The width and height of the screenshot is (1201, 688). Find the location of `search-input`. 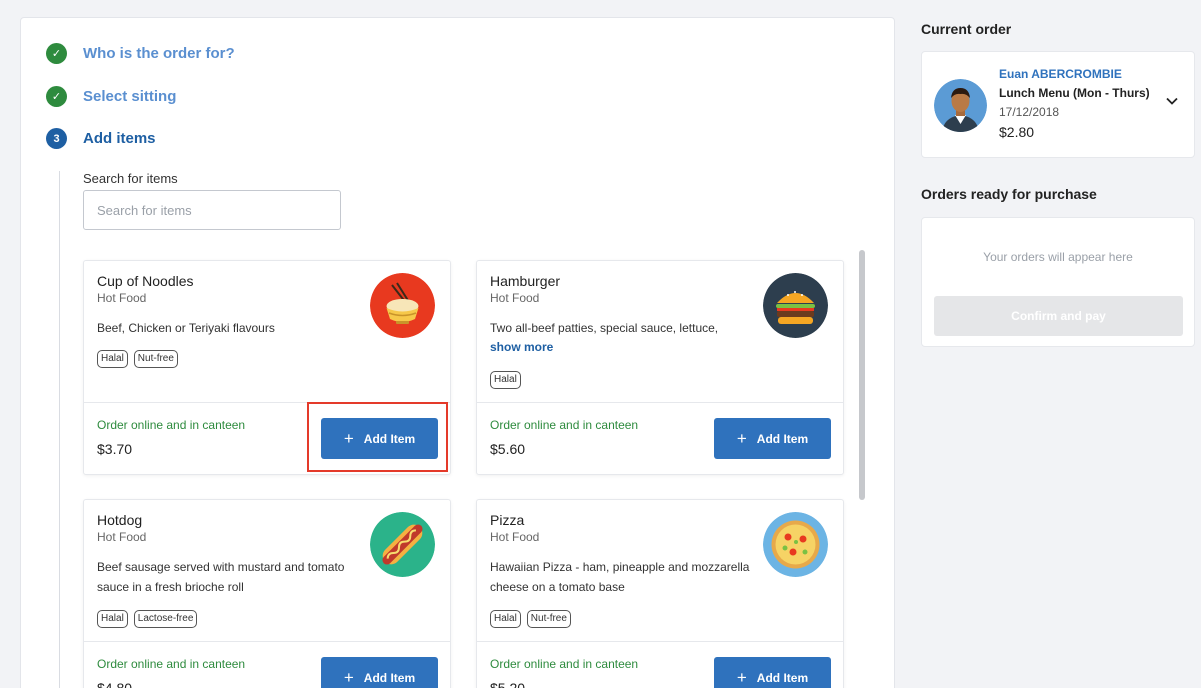

search-input is located at coordinates (212, 210).